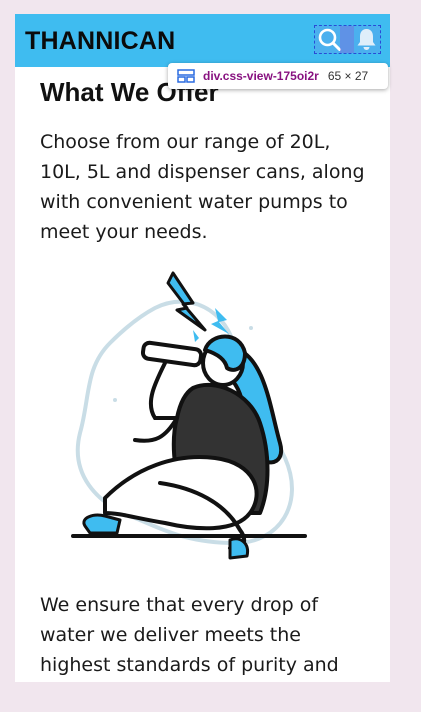 Image resolution: width=421 pixels, height=712 pixels. I want to click on app-header: THANNICAN, so click(202, 40).